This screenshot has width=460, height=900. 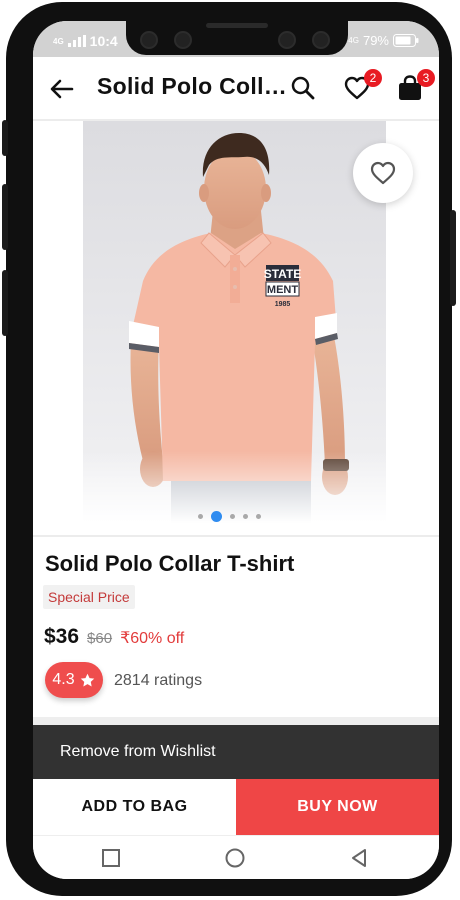 What do you see at coordinates (58, 41) in the screenshot?
I see `network-type-left: 4G` at bounding box center [58, 41].